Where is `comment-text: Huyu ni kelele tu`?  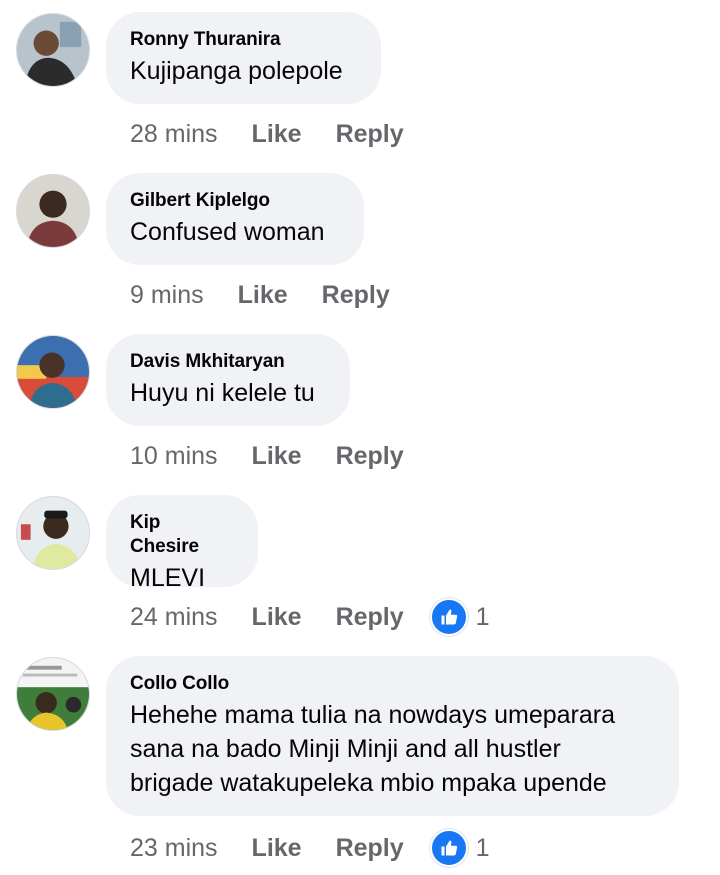
comment-text: Huyu ni kelele tu is located at coordinates (222, 393).